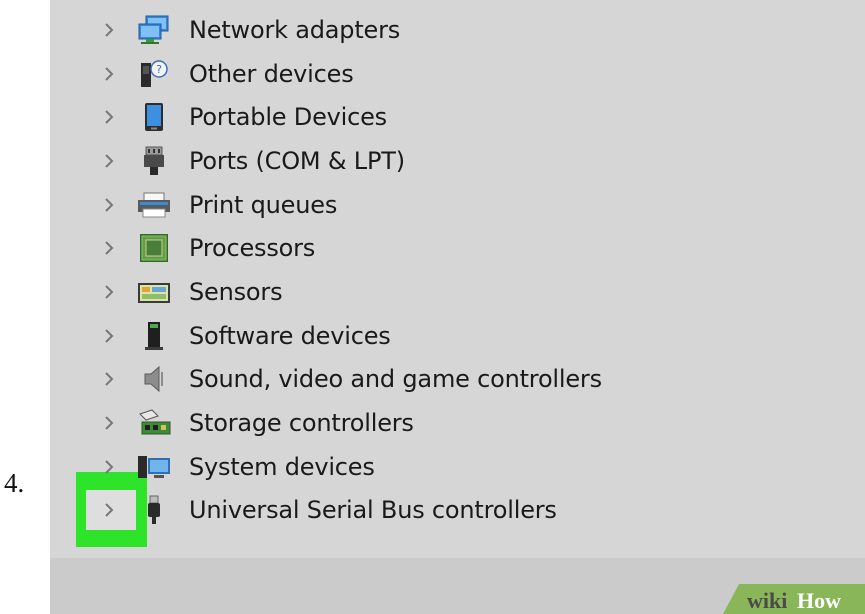  What do you see at coordinates (154, 117) in the screenshot?
I see `portable-device-icon` at bounding box center [154, 117].